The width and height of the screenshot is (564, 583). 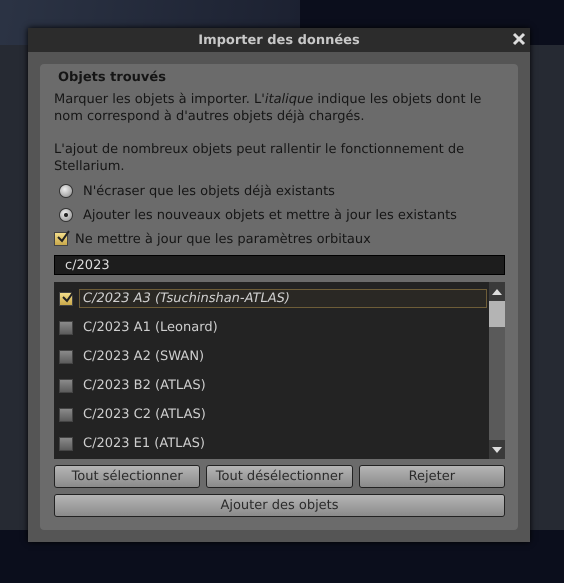 I want to click on object-list-item: C/2023 B2 (ATLAS), so click(x=283, y=385).